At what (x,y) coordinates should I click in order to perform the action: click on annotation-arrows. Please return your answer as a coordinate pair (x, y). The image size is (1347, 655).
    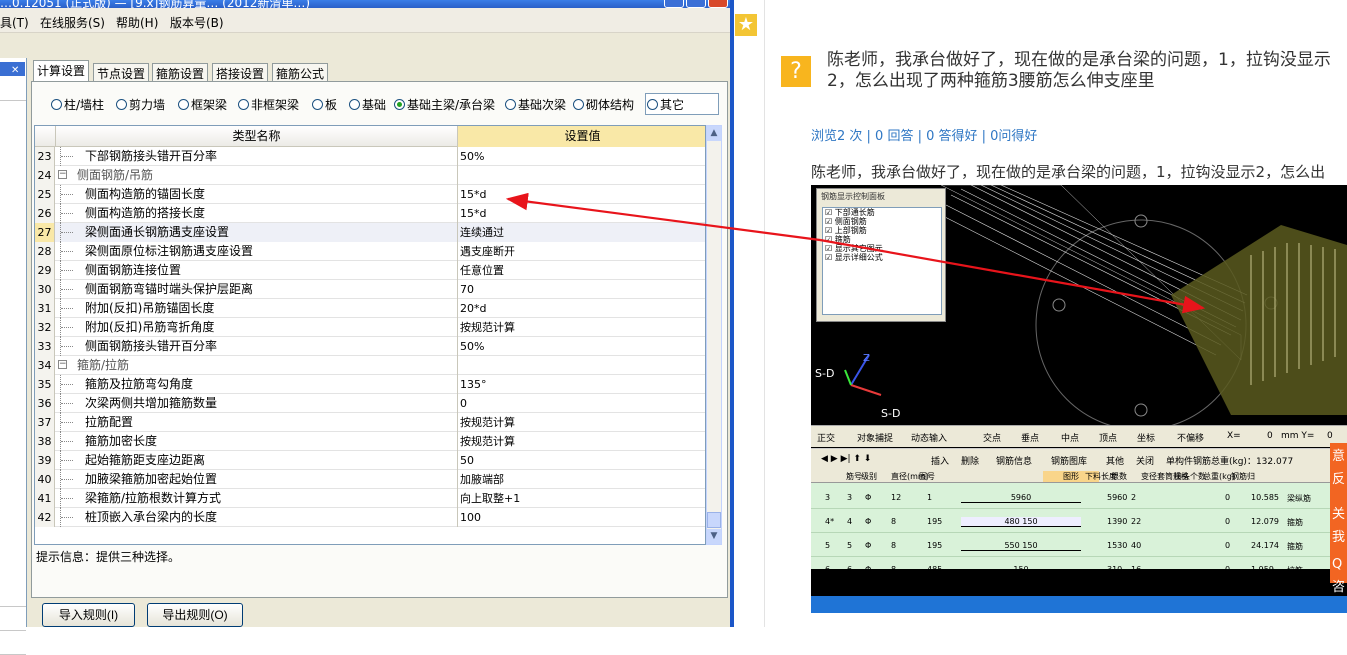
    Looking at the image, I should click on (855, 253).